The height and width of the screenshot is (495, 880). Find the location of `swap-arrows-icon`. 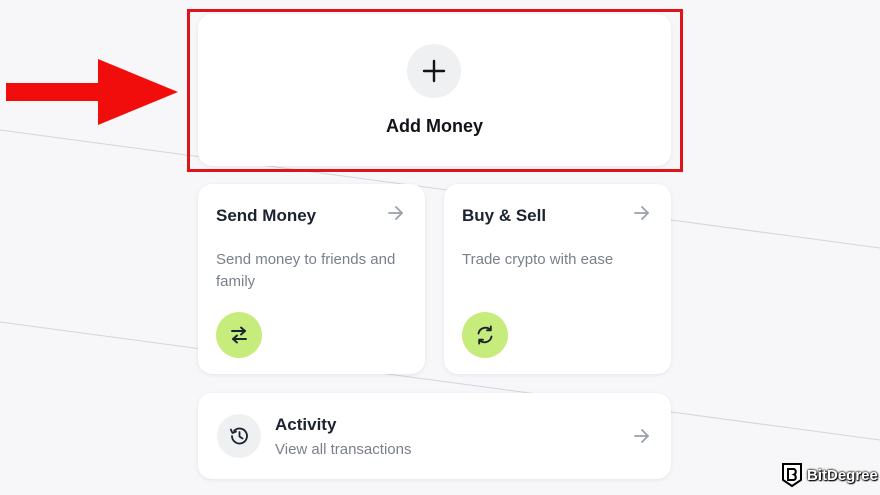

swap-arrows-icon is located at coordinates (239, 335).